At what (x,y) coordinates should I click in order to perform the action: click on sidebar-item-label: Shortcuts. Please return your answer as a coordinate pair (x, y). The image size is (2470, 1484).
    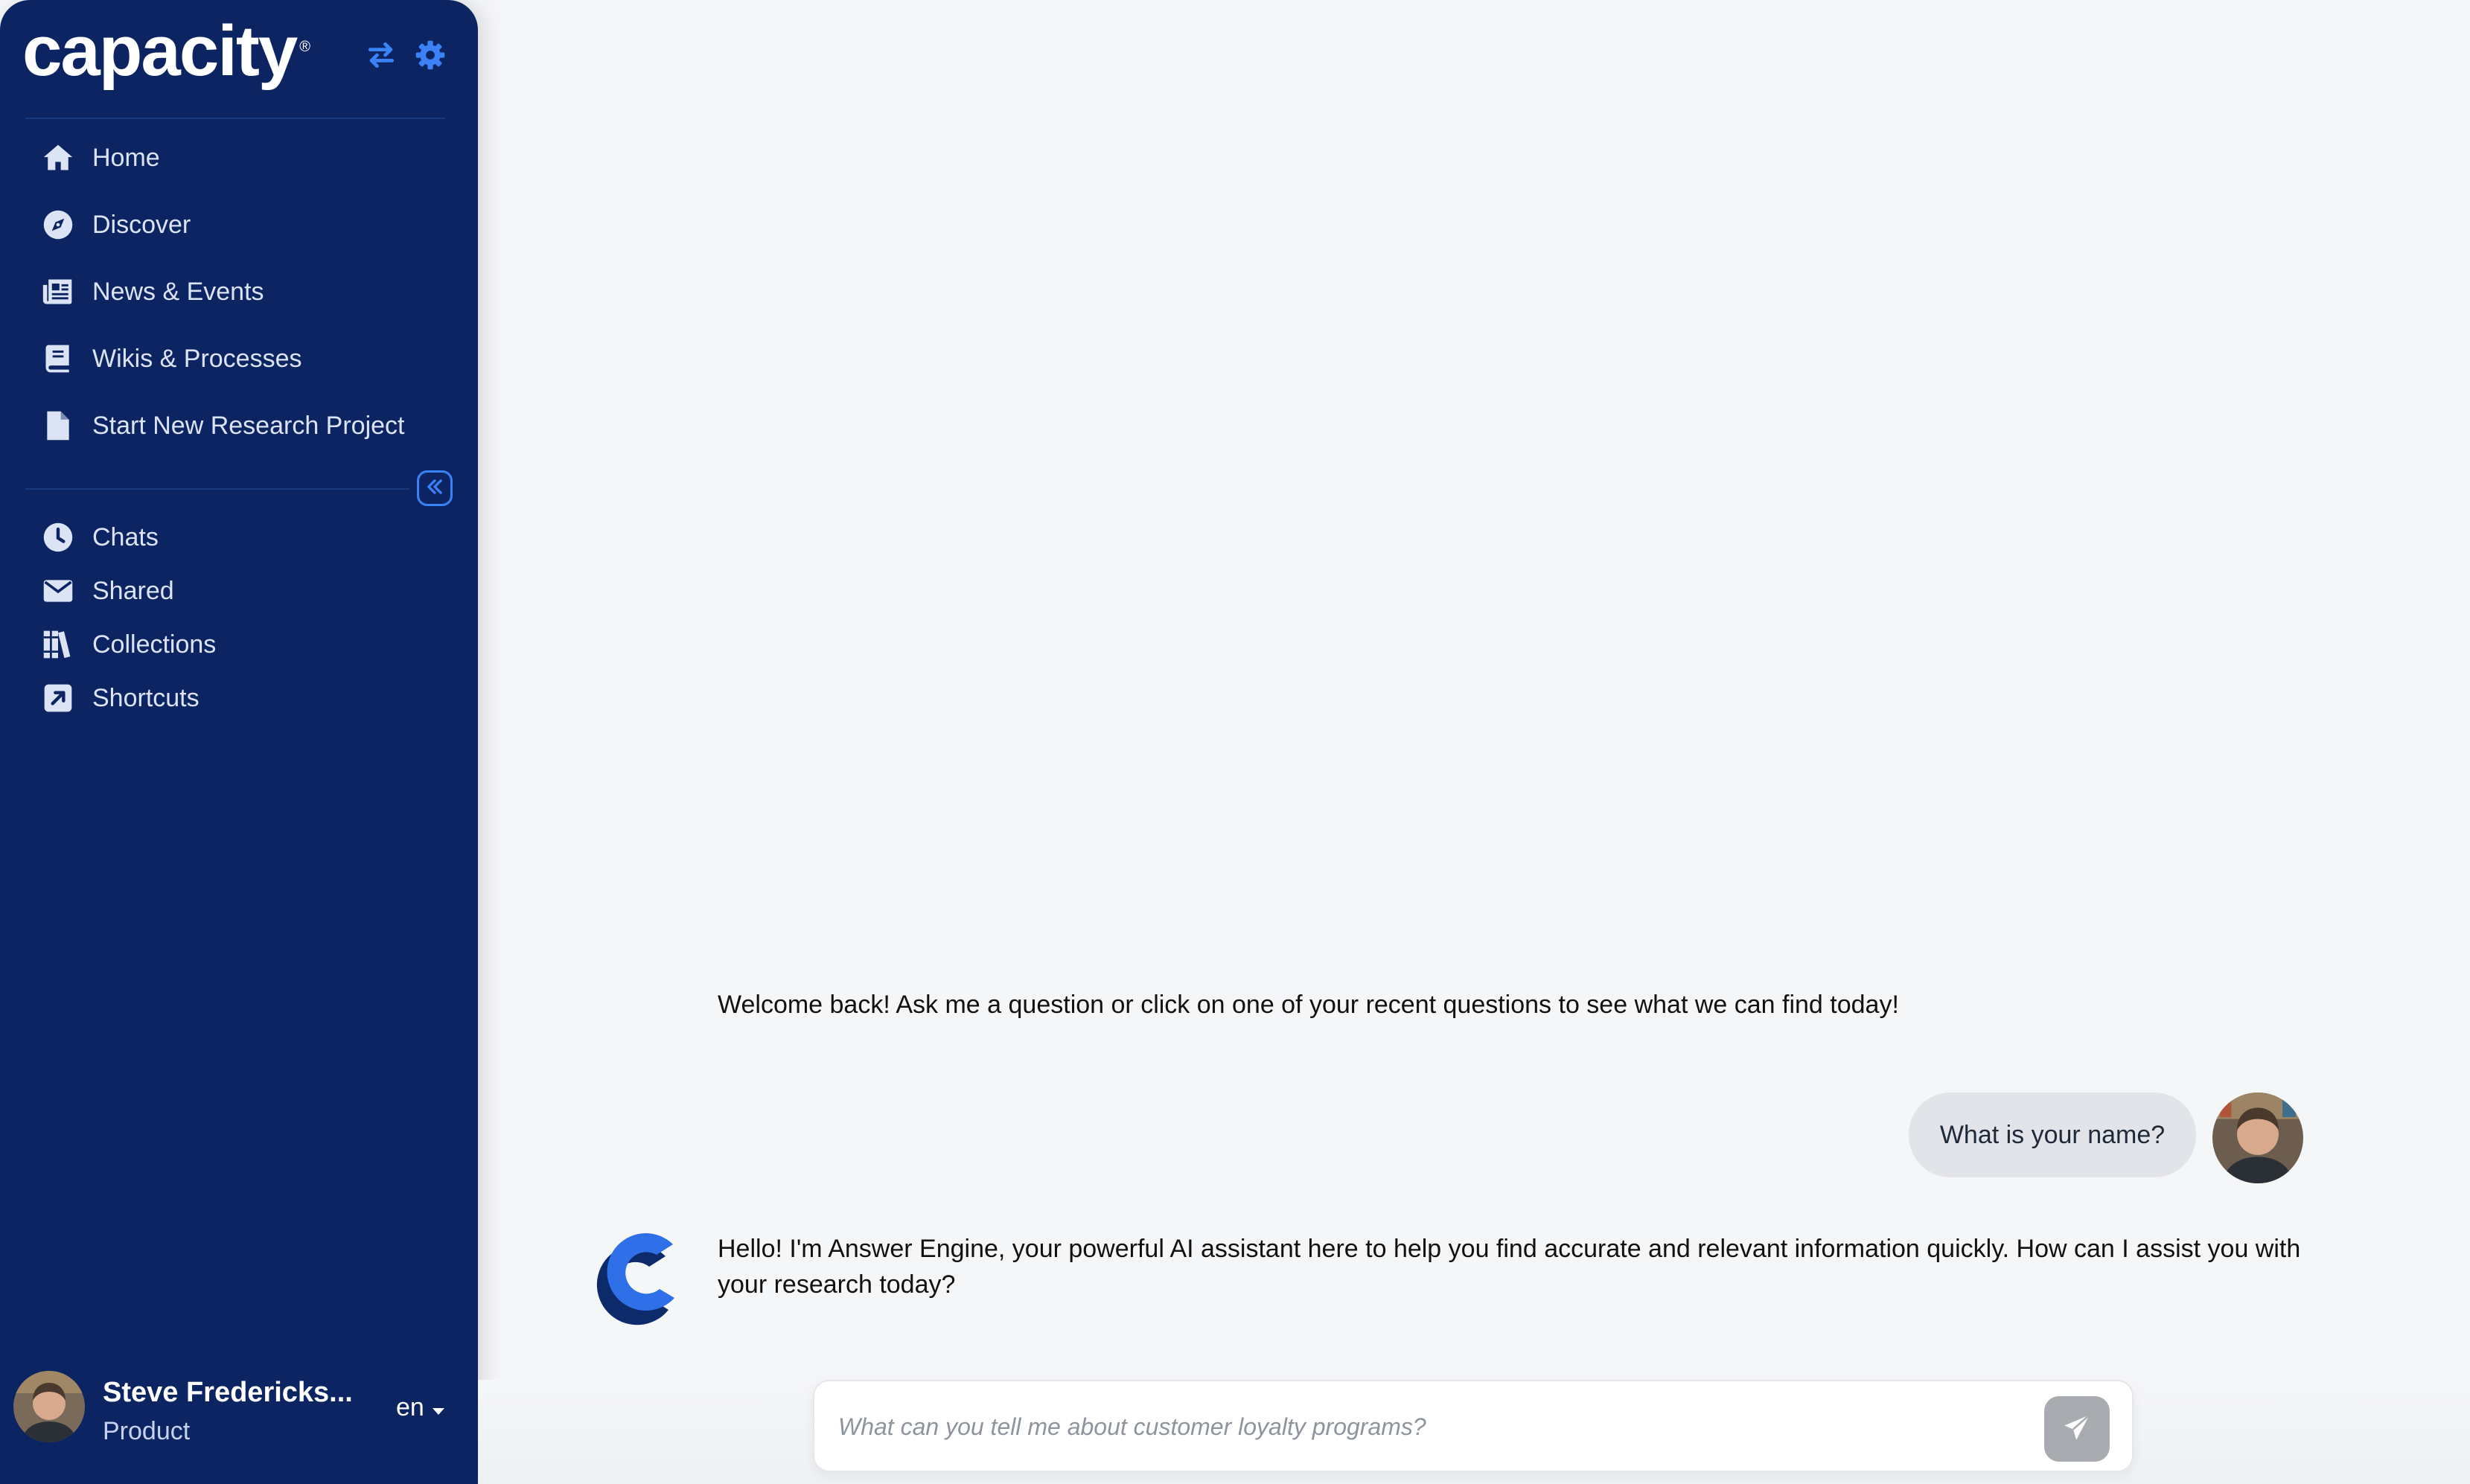
    Looking at the image, I should click on (146, 697).